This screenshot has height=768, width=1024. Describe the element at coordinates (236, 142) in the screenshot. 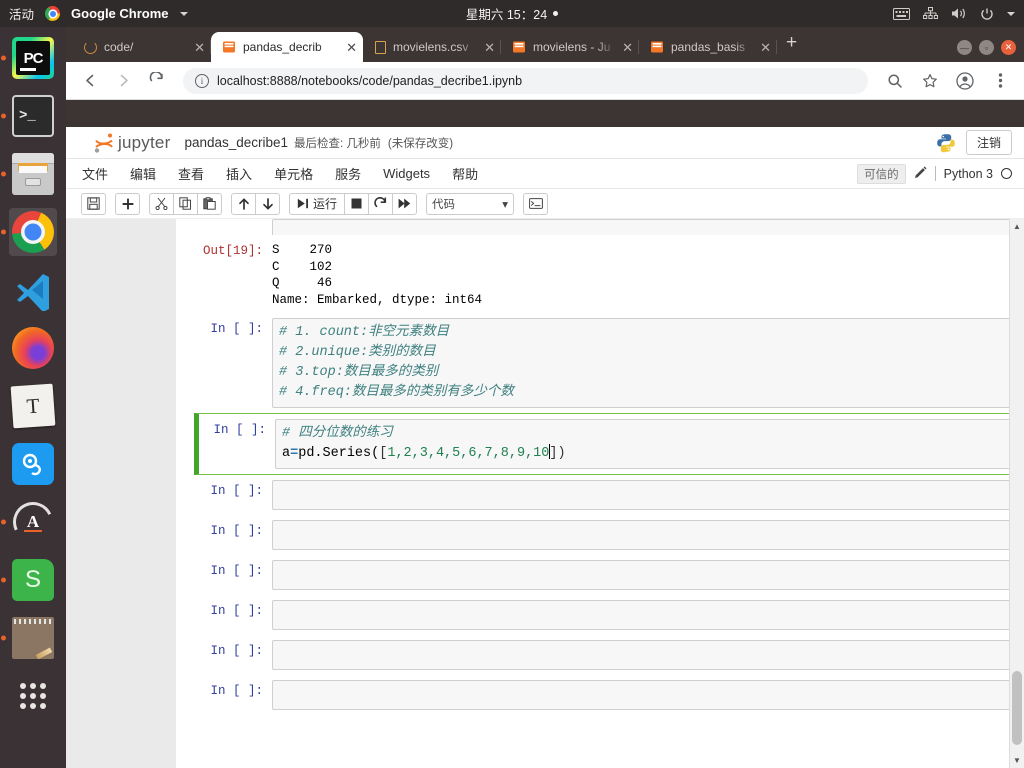

I see `notebook-title: pandas_decribe1` at that location.